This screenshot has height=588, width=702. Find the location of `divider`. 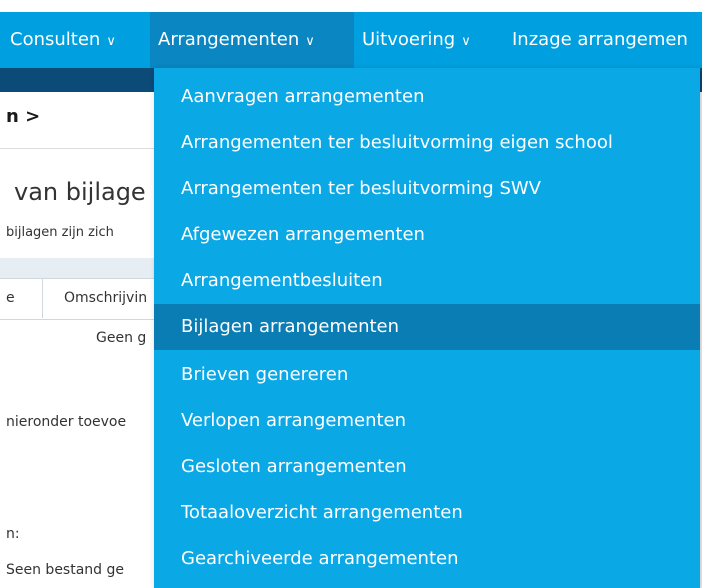

divider is located at coordinates (80, 148).